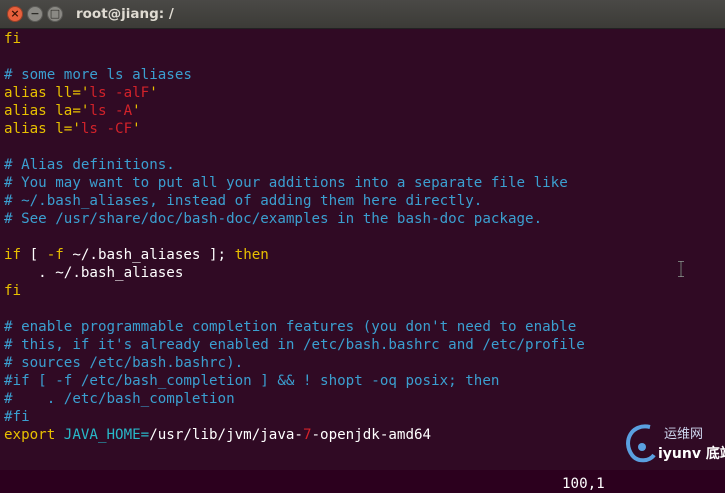  I want to click on code-token: then, so click(251, 255).